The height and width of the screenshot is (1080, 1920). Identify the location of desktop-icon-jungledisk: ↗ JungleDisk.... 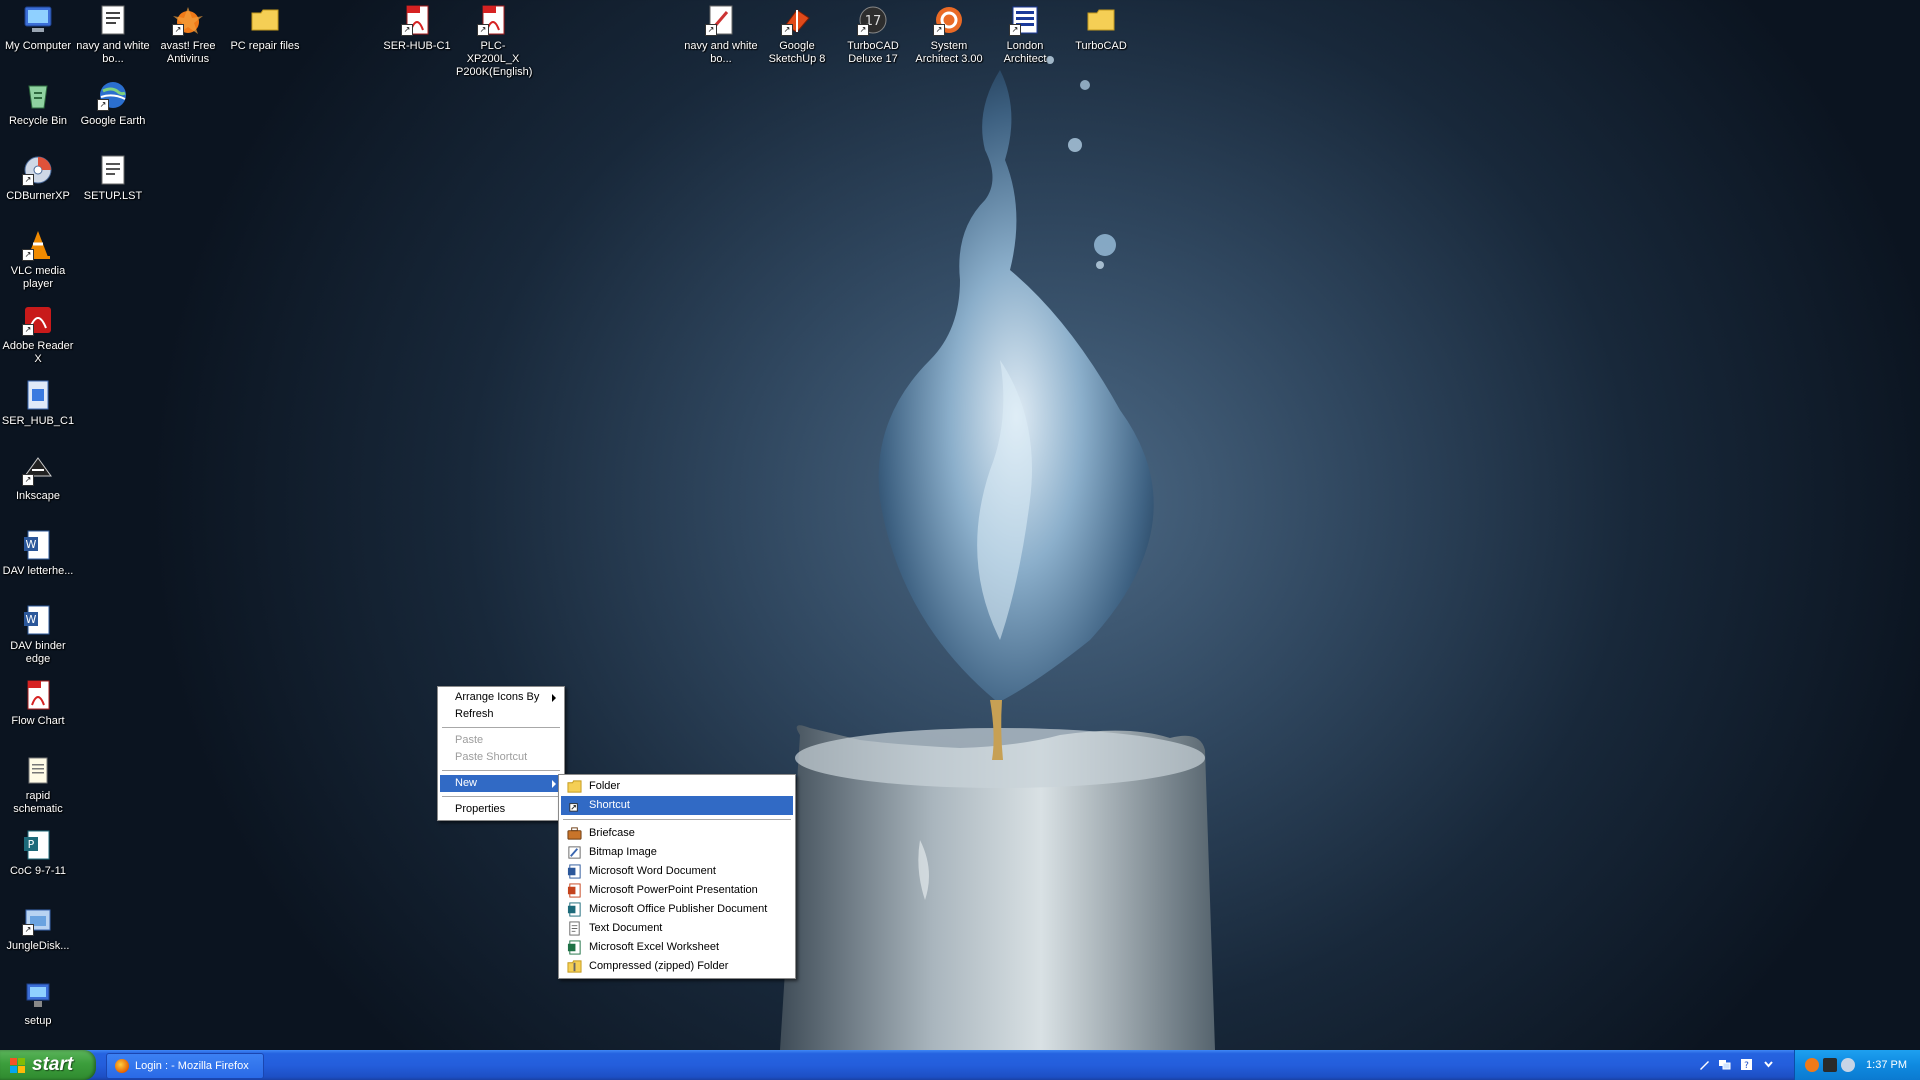
(38, 927).